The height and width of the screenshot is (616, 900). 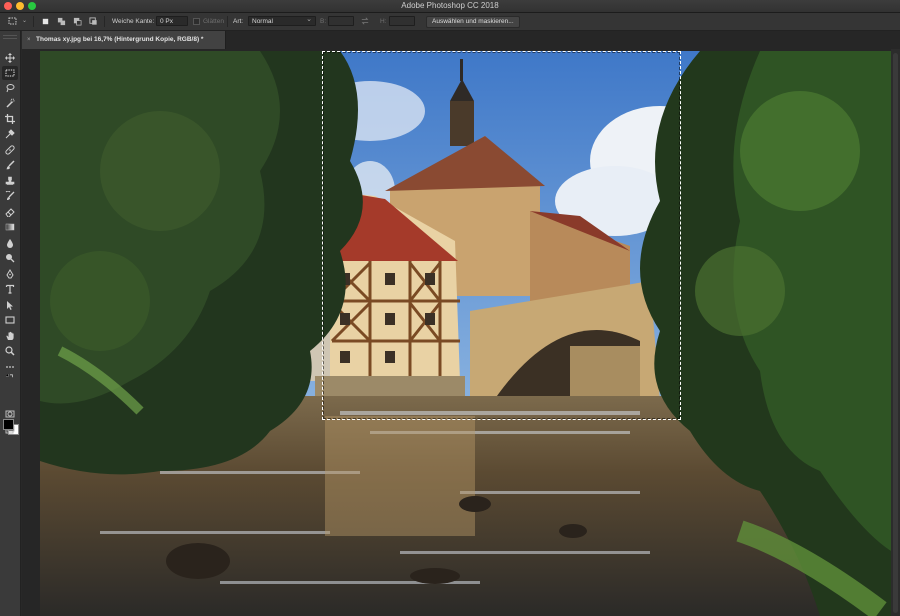 What do you see at coordinates (323, 21) in the screenshot?
I see `width-label: B:` at bounding box center [323, 21].